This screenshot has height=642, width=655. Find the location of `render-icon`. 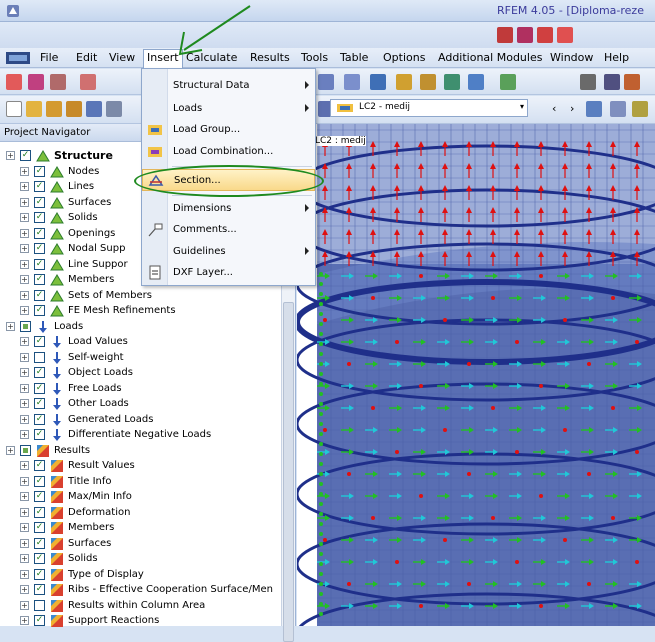

render-icon is located at coordinates (326, 82).